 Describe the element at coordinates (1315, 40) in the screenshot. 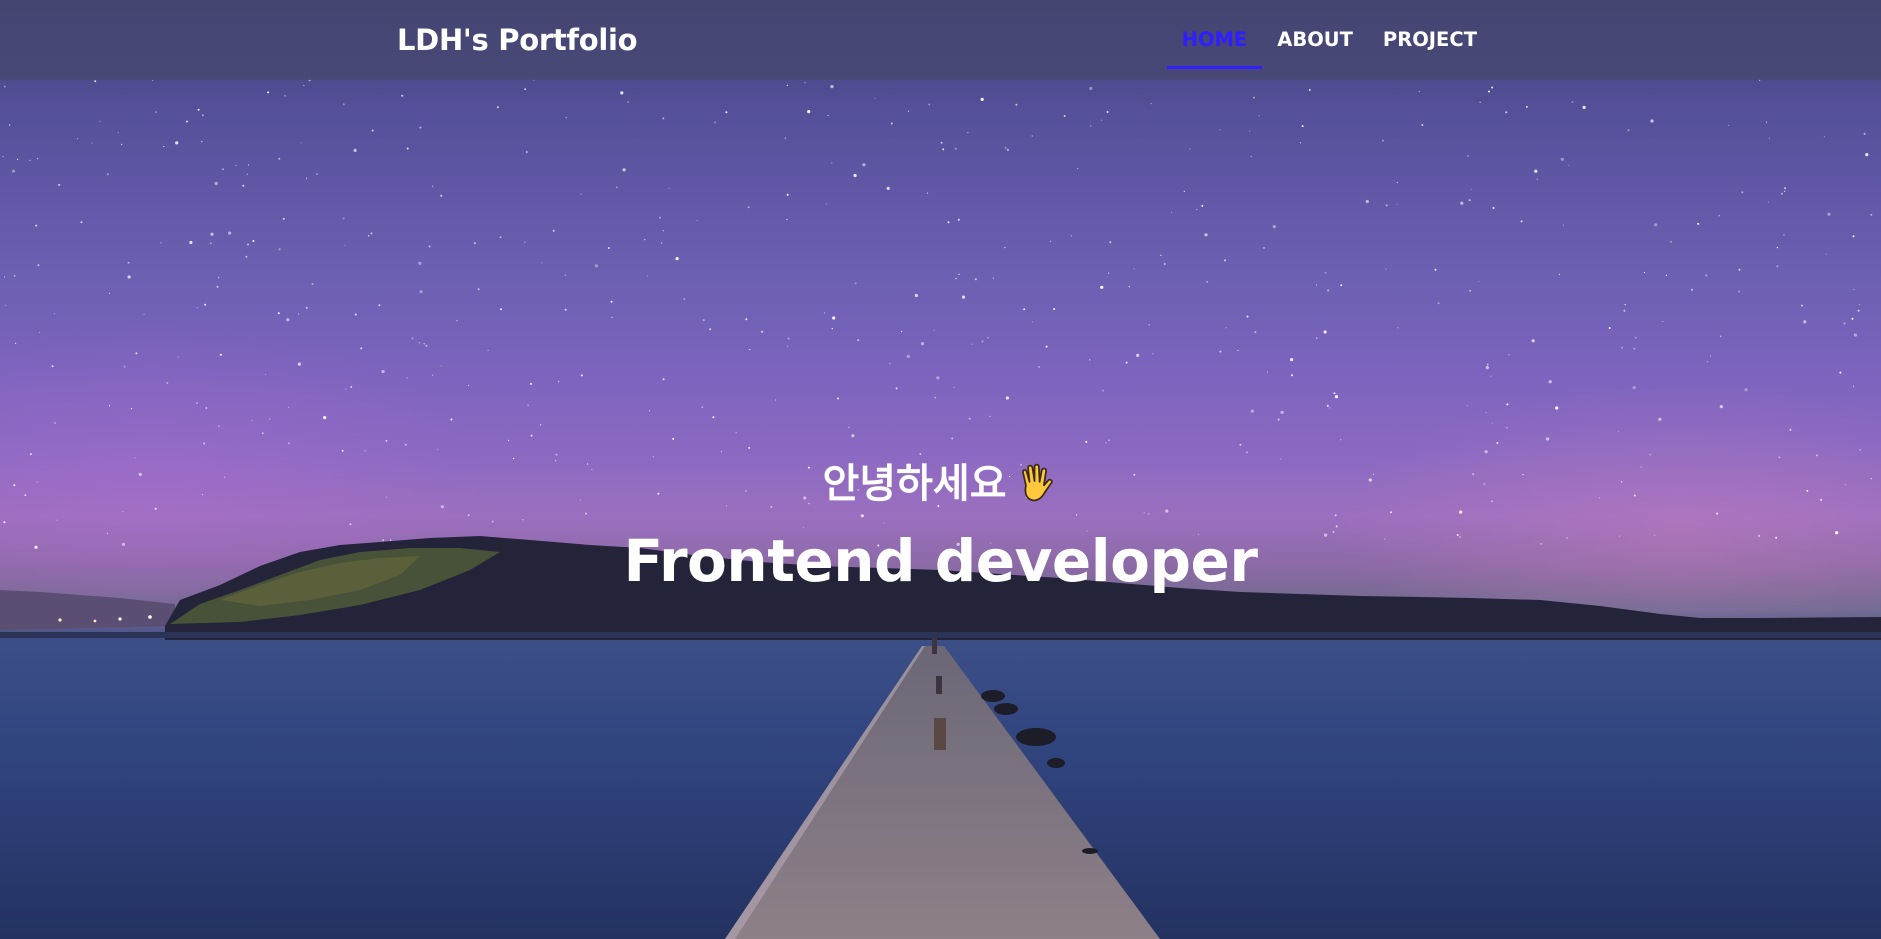

I see `nav-item-about: ABOUT` at that location.